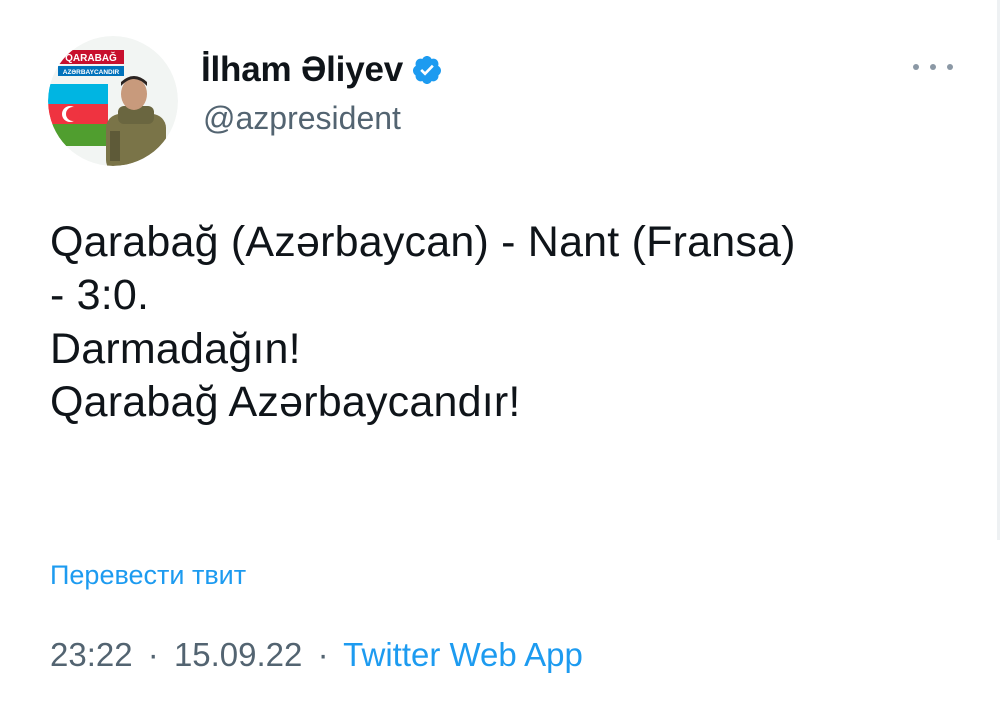 This screenshot has height=710, width=1000. Describe the element at coordinates (175, 348) in the screenshot. I see `tweet-text-line: Darmadağın!` at that location.